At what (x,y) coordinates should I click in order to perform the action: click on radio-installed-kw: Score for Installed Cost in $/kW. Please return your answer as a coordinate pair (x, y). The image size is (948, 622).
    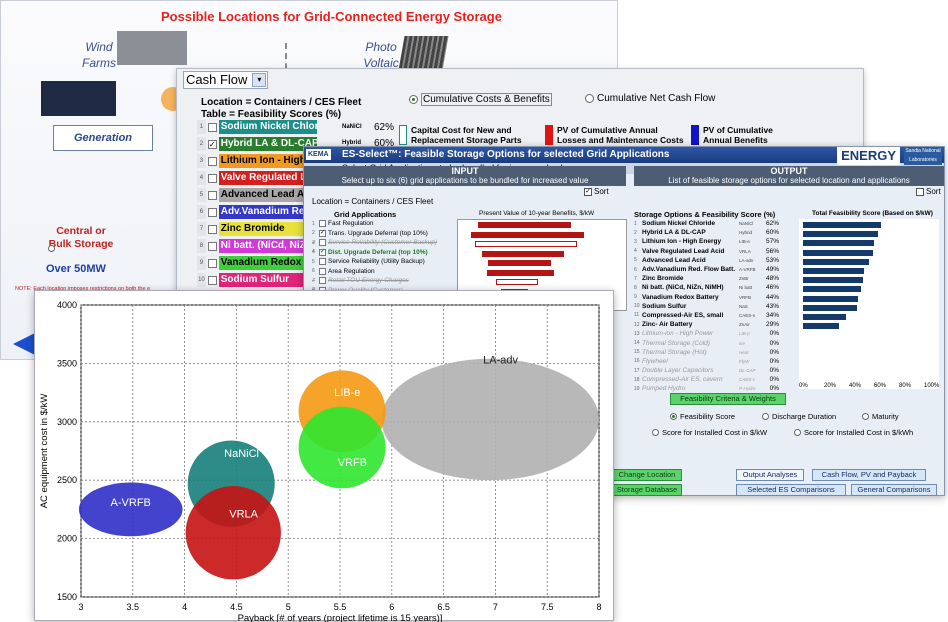
    Looking at the image, I should click on (709, 432).